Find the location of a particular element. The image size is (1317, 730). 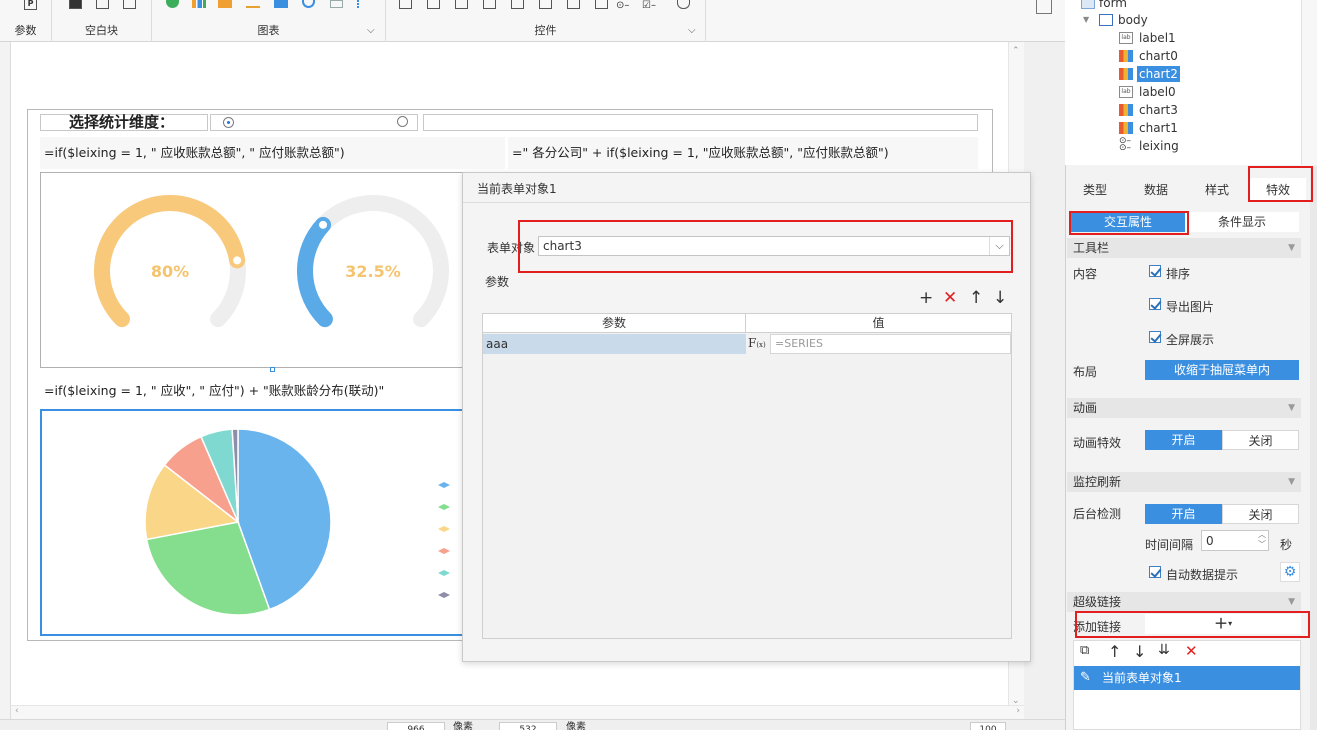

export-image-checkbox is located at coordinates (1155, 304).